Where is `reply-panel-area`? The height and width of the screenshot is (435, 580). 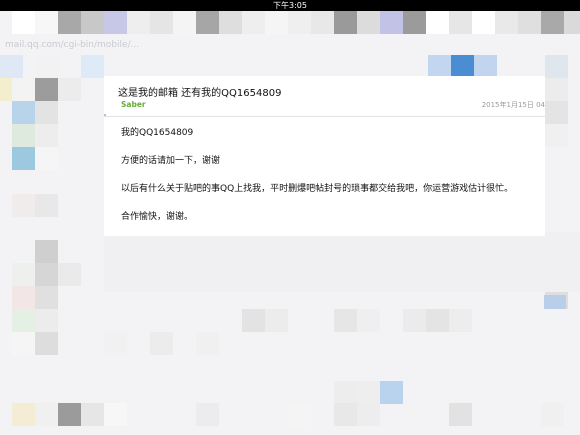
reply-panel-area is located at coordinates (342, 262).